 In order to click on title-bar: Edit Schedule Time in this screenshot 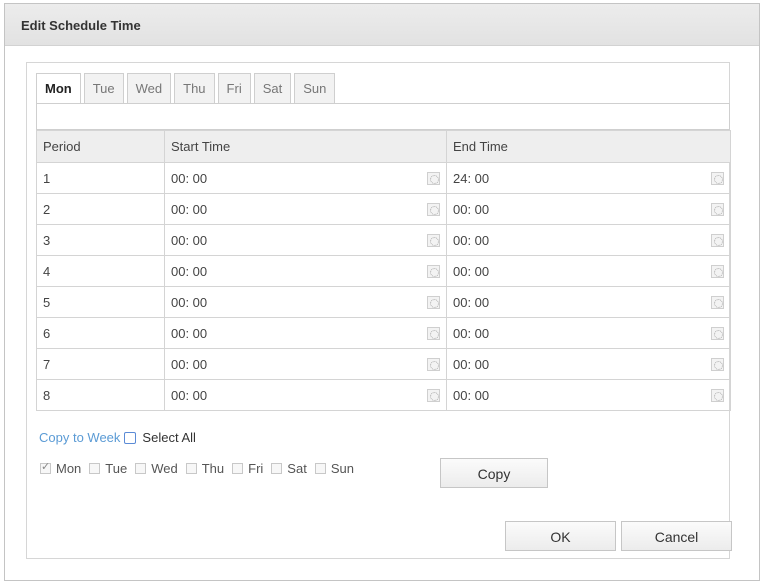, I will do `click(382, 25)`.